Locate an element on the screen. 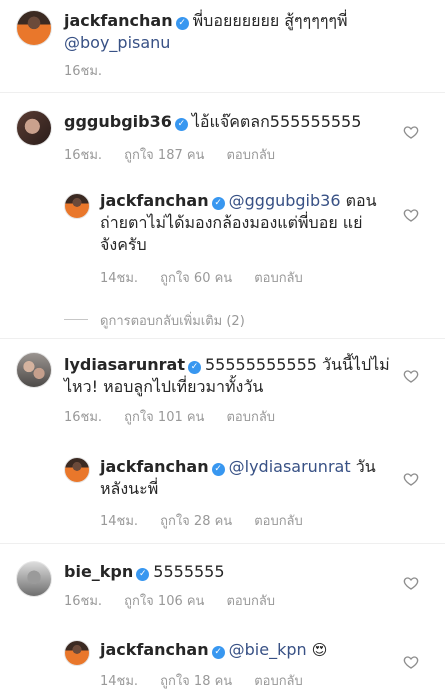 This screenshot has height=696, width=445. comment-text: พี่บอยยยยยย สู้ๆๆๆๆๆพี่ is located at coordinates (270, 20).